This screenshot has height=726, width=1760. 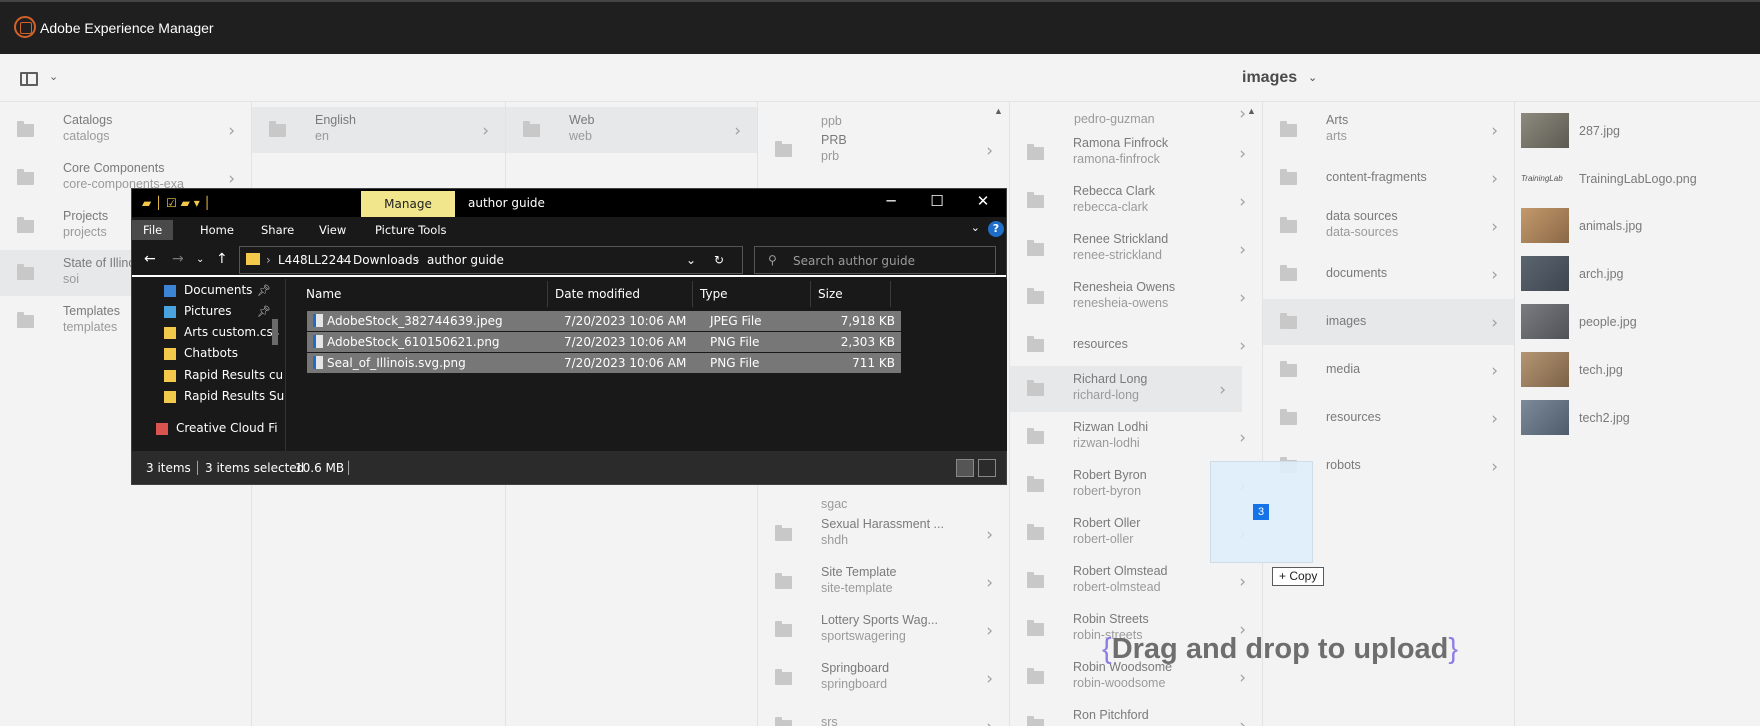 What do you see at coordinates (1637, 182) in the screenshot?
I see `asset-item: TrainingLab TrainingLabLogo.png` at bounding box center [1637, 182].